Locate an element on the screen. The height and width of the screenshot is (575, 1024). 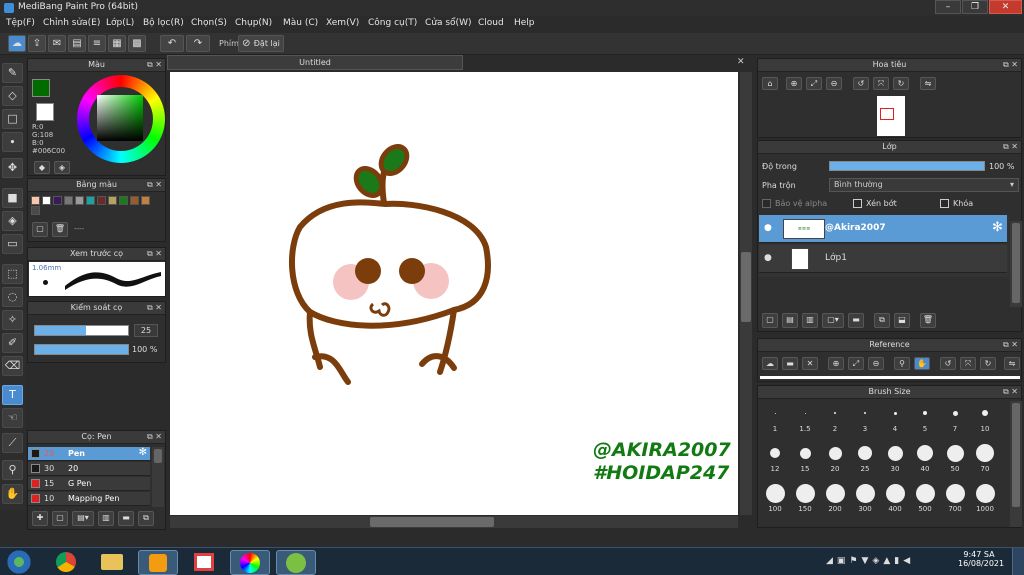
new-halftone-layer-icon: ▤ is located at coordinates (790, 320).